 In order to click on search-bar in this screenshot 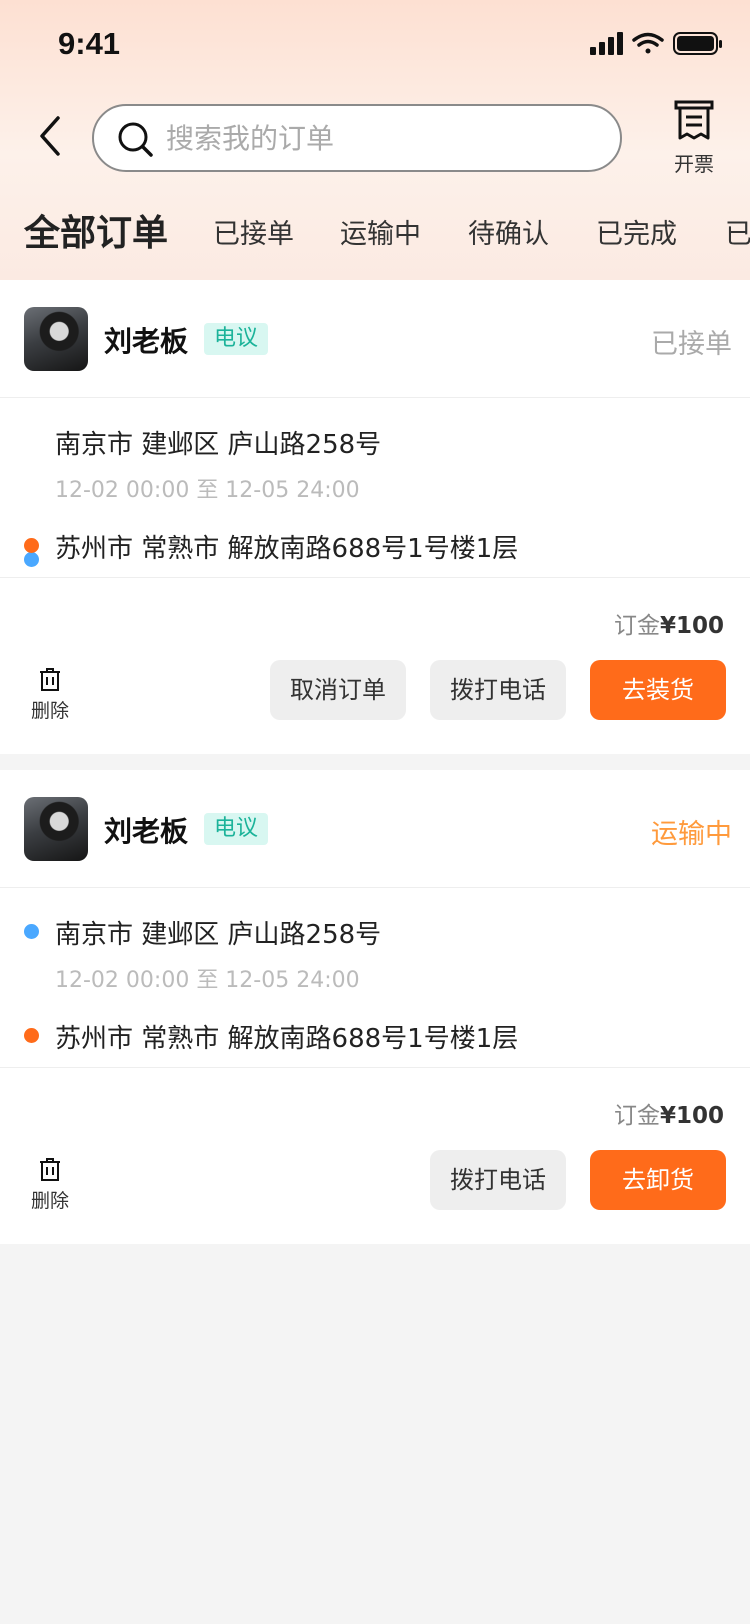, I will do `click(357, 138)`.